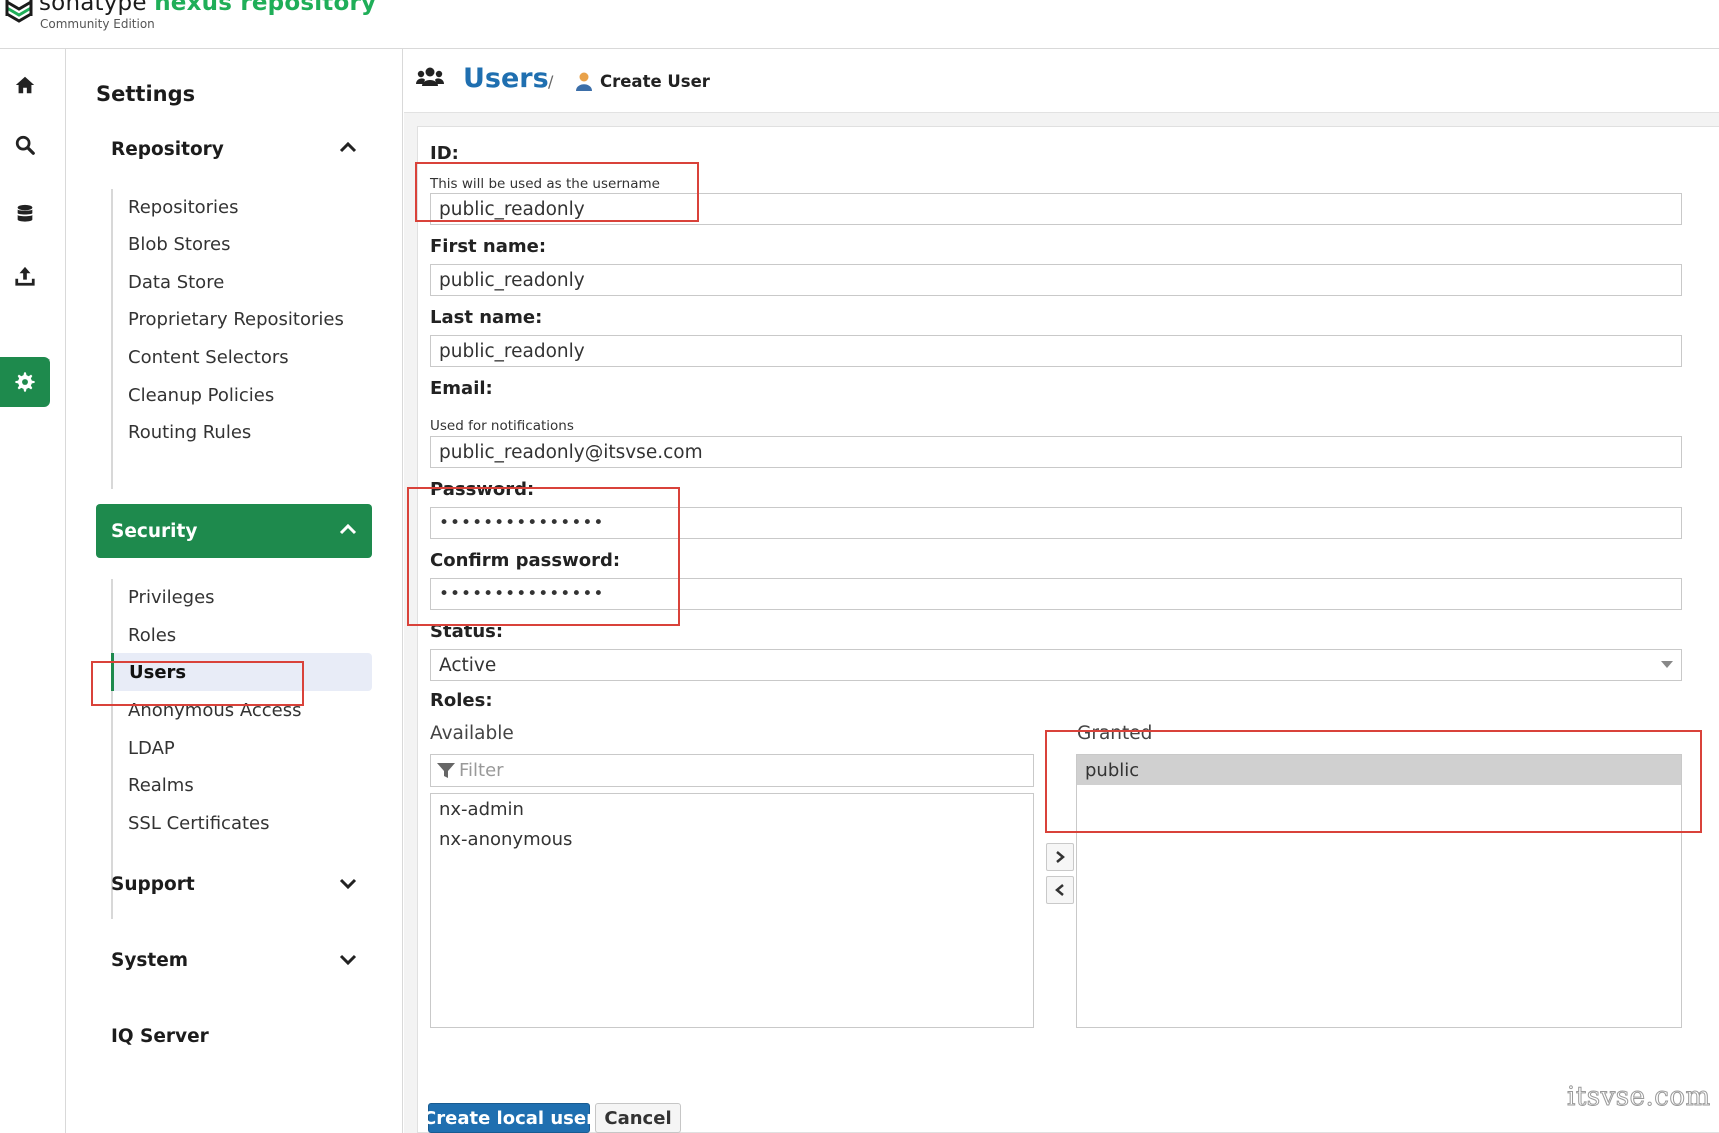 This screenshot has height=1133, width=1719. What do you see at coordinates (732, 910) in the screenshot?
I see `available-roles-list: nx-admin nx-anonymous` at bounding box center [732, 910].